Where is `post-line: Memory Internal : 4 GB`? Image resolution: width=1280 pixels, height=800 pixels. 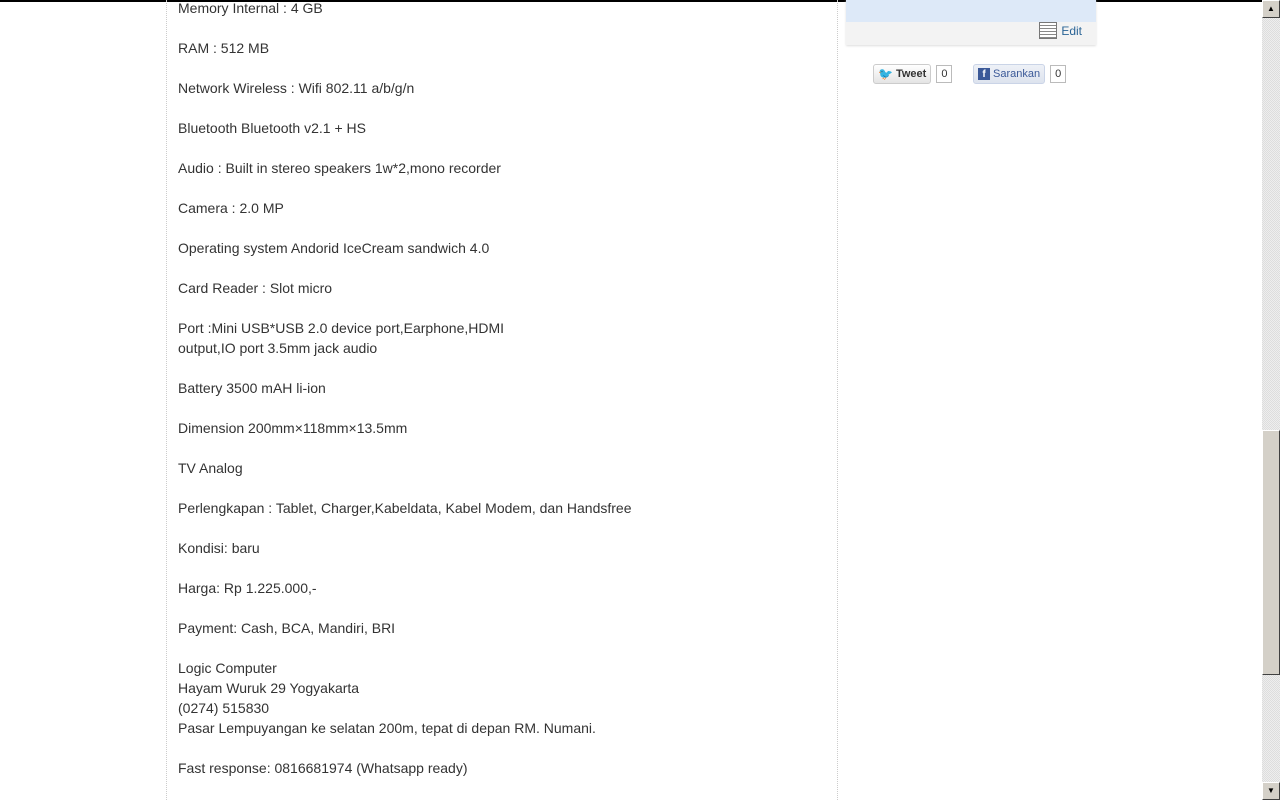 post-line: Memory Internal : 4 GB is located at coordinates (250, 8).